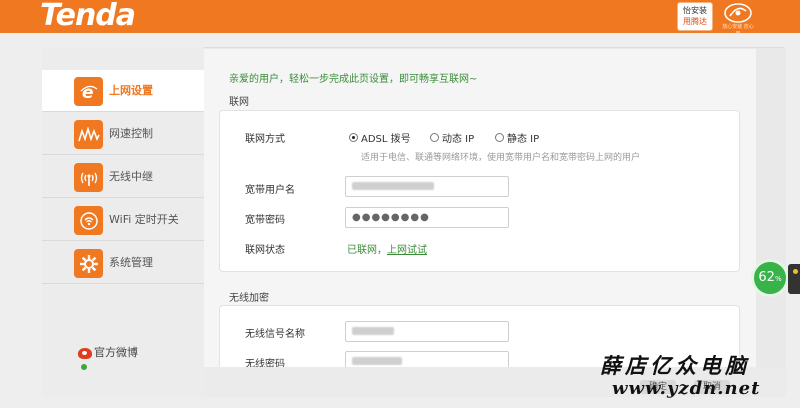 The width and height of the screenshot is (800, 408). I want to click on sidebar-item-label: 无线中继, so click(131, 176).